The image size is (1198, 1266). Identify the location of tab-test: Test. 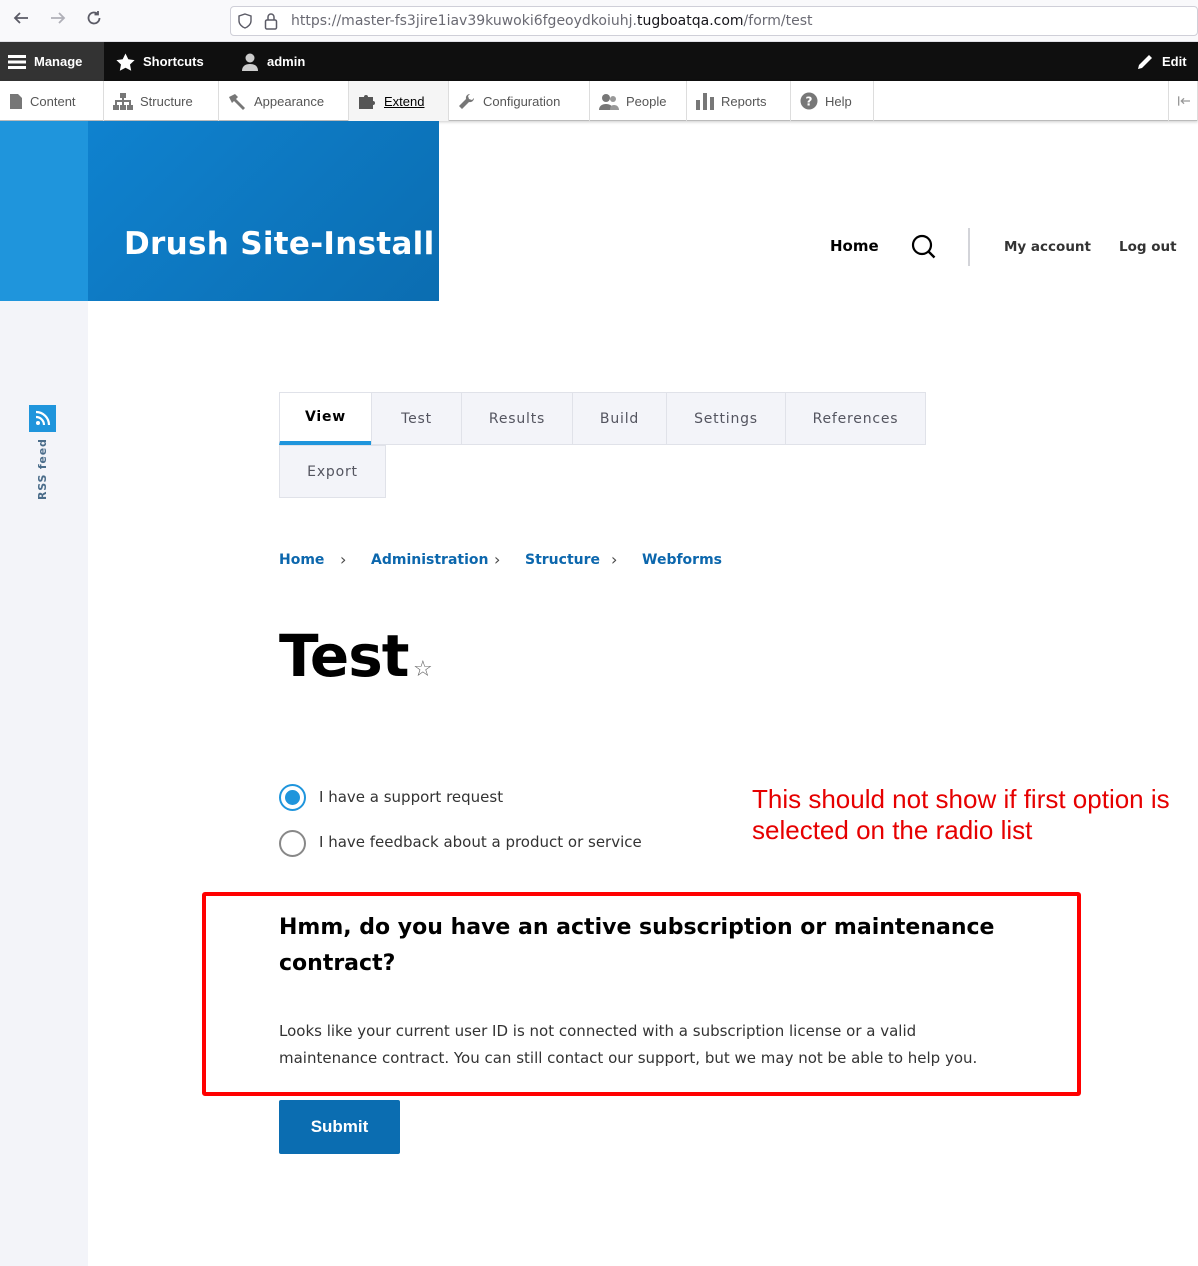
(416, 418).